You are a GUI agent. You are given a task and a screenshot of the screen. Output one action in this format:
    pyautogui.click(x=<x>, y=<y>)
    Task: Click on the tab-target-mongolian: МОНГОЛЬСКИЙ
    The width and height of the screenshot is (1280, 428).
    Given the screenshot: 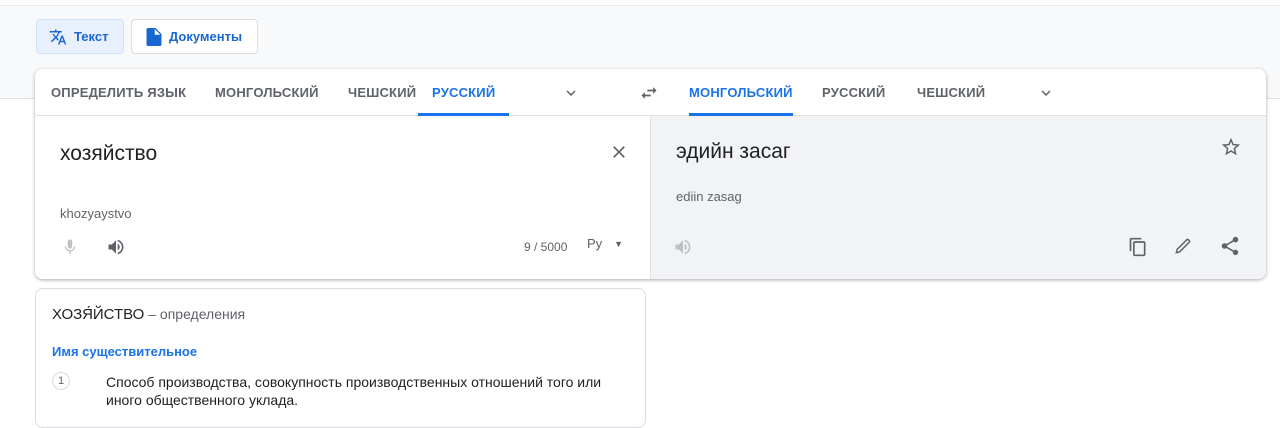 What is the action you would take?
    pyautogui.click(x=741, y=92)
    